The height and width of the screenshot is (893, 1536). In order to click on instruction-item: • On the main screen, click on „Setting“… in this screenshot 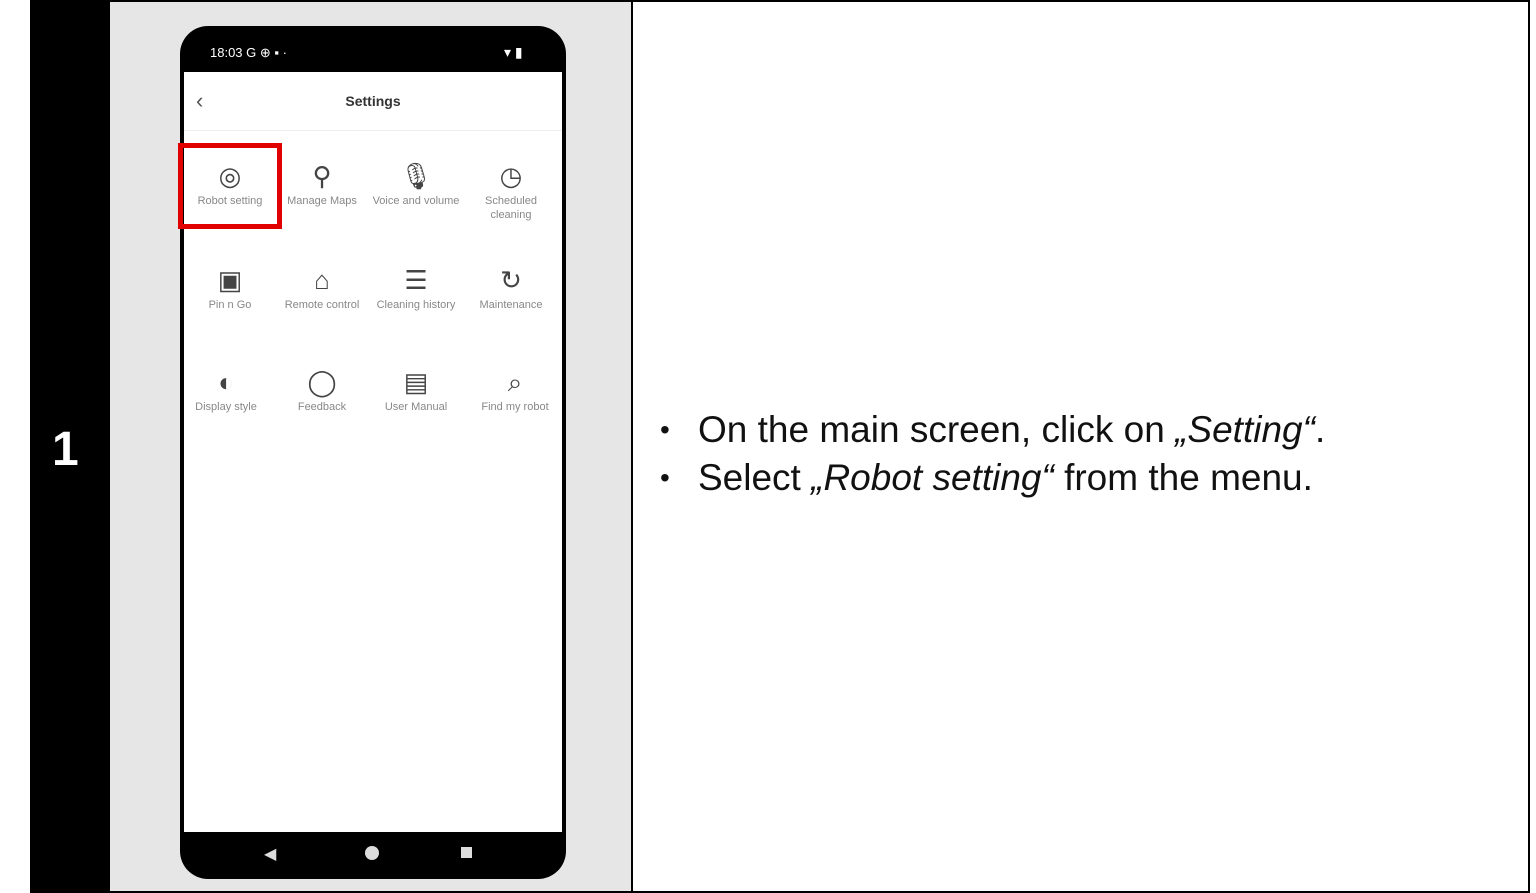, I will do `click(992, 430)`.